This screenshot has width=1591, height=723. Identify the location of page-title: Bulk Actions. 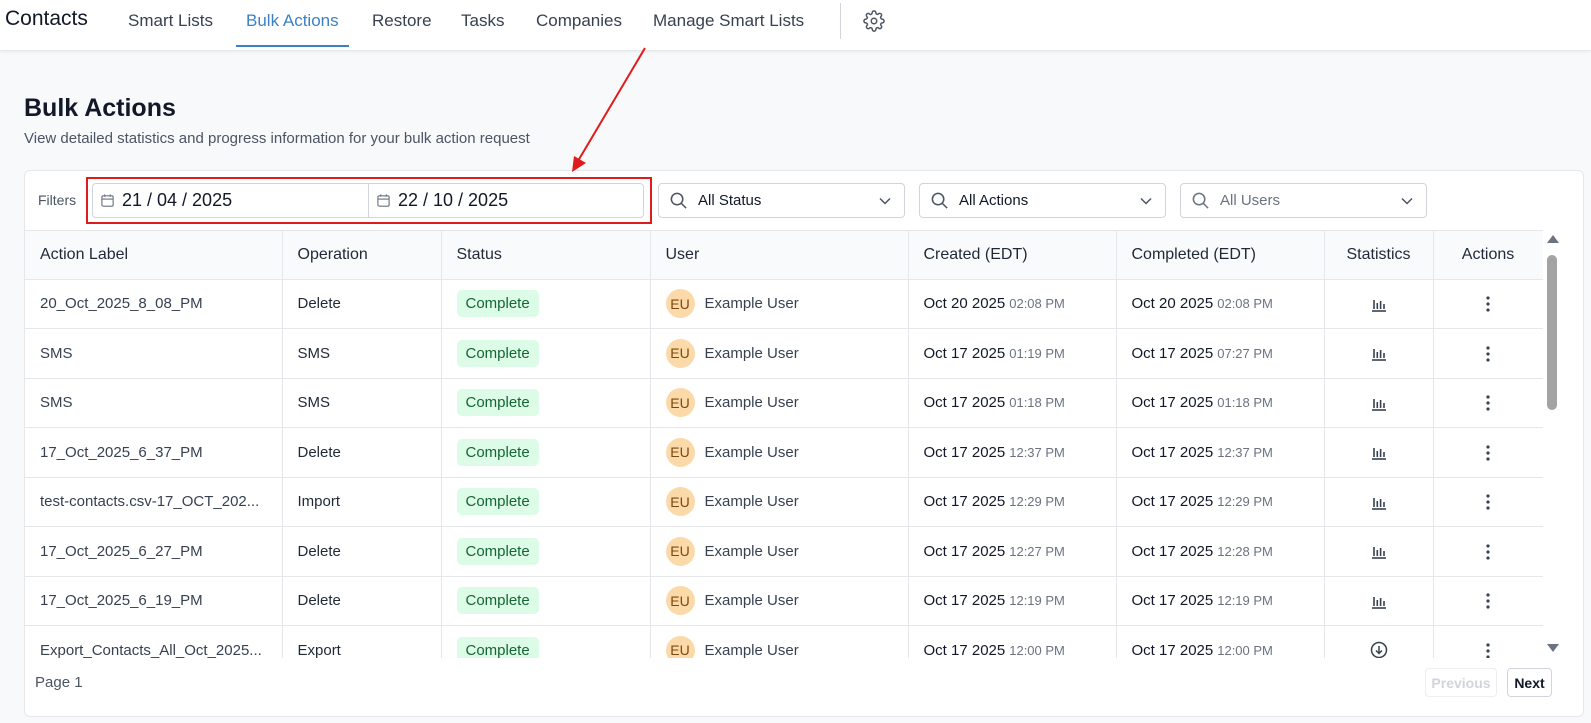
(100, 108).